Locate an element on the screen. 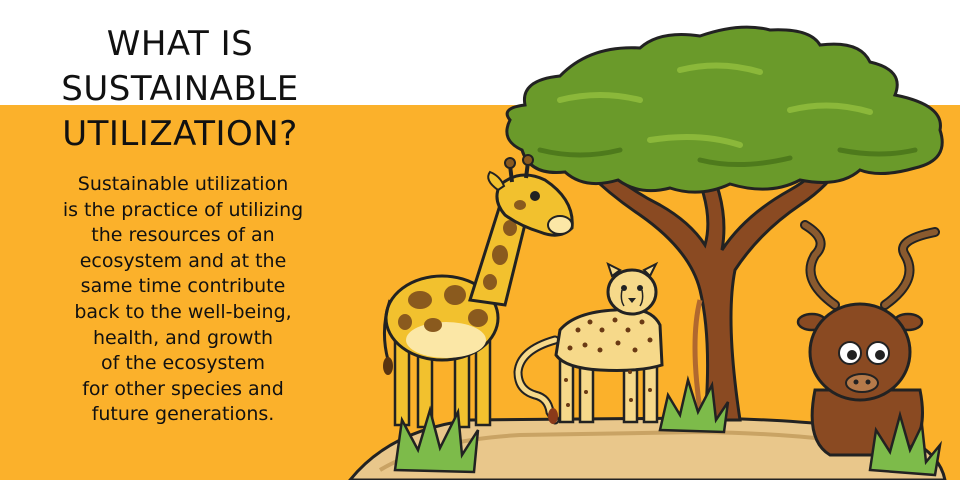 This screenshot has height=480, width=960. kudu is located at coordinates (868, 338).